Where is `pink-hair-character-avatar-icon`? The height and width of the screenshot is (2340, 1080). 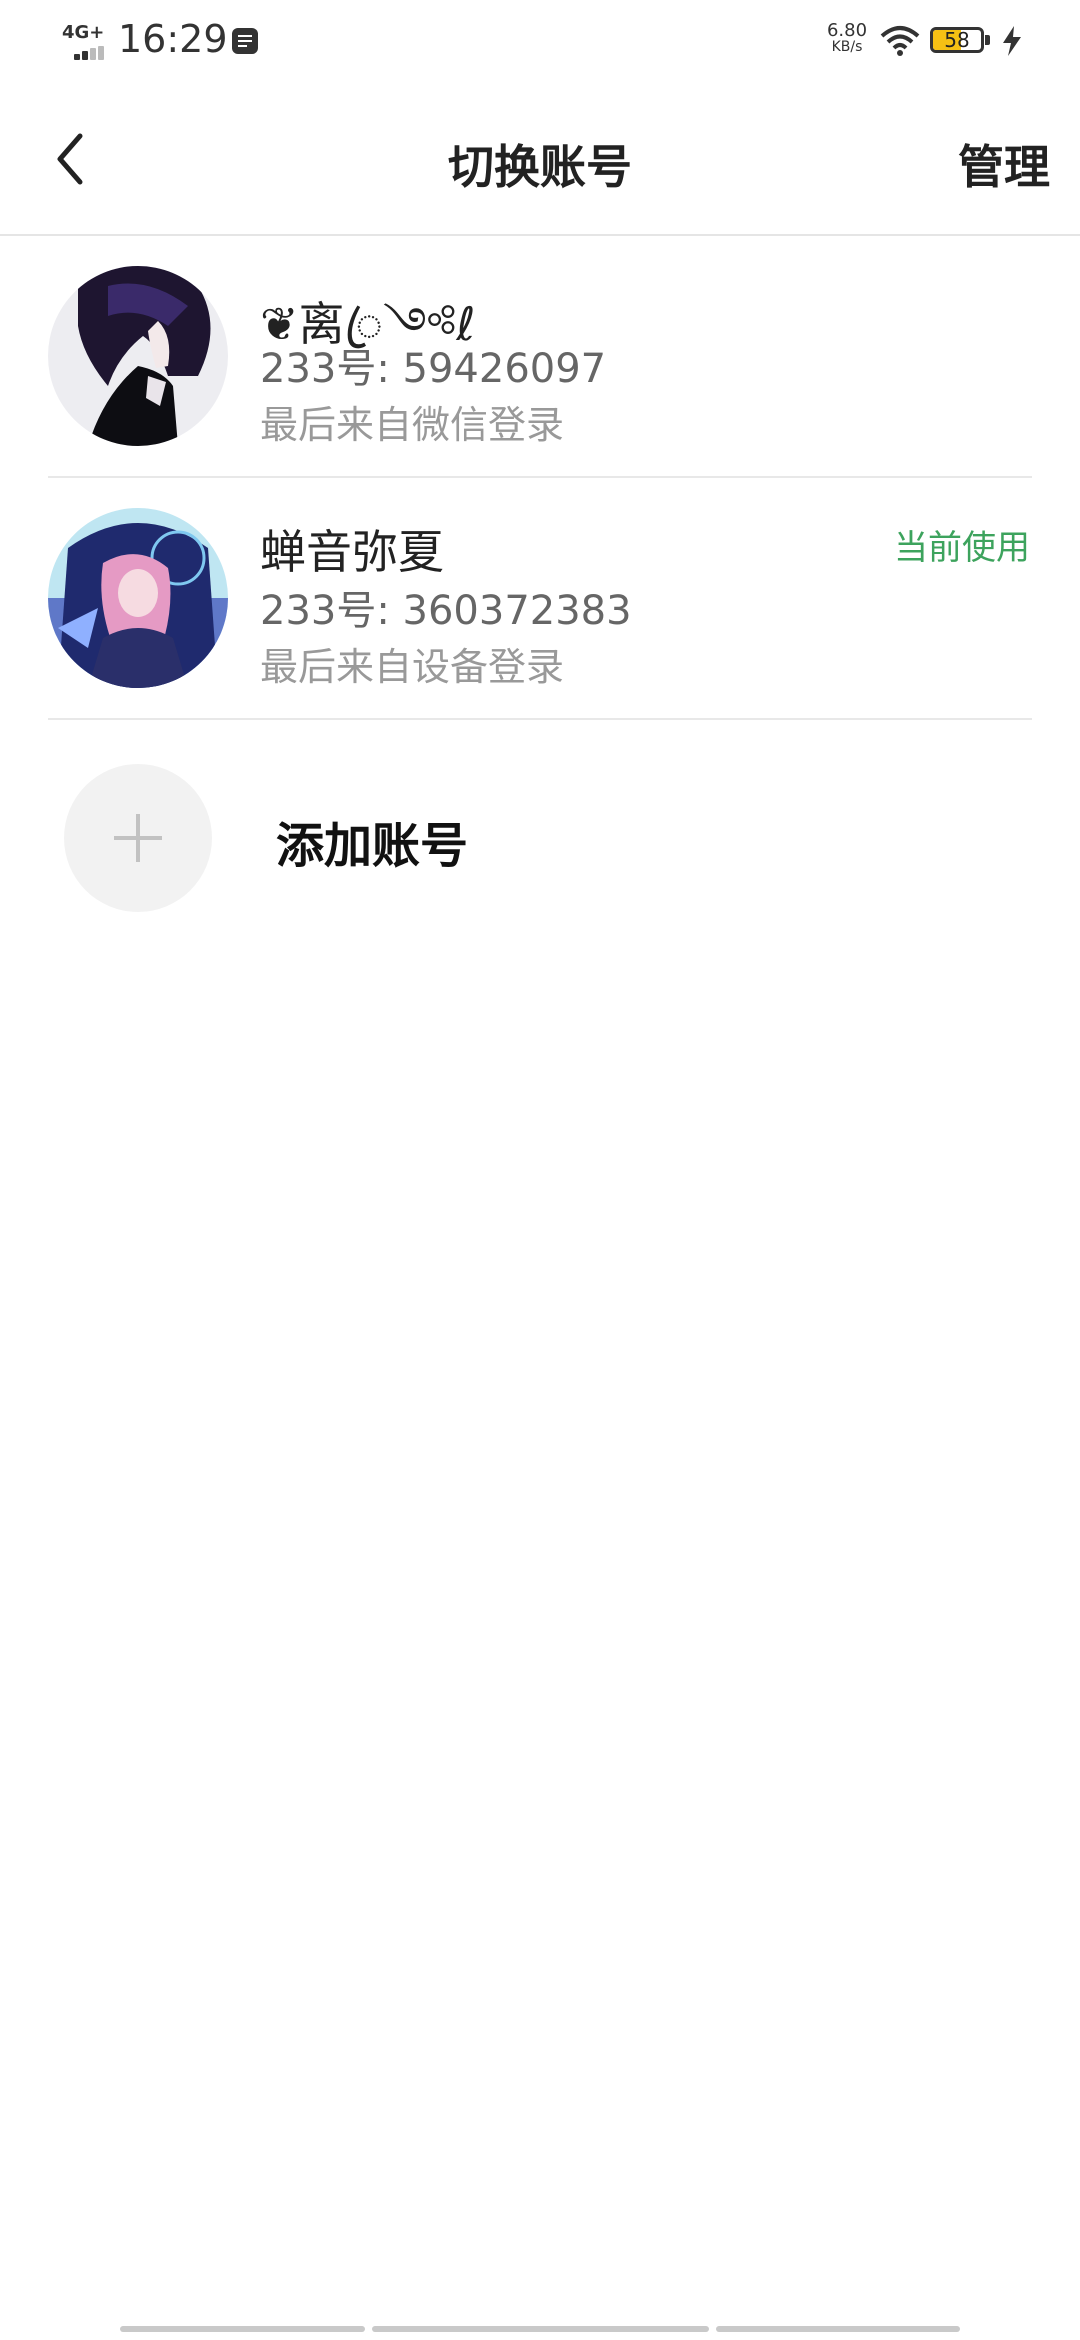
pink-hair-character-avatar-icon is located at coordinates (138, 598).